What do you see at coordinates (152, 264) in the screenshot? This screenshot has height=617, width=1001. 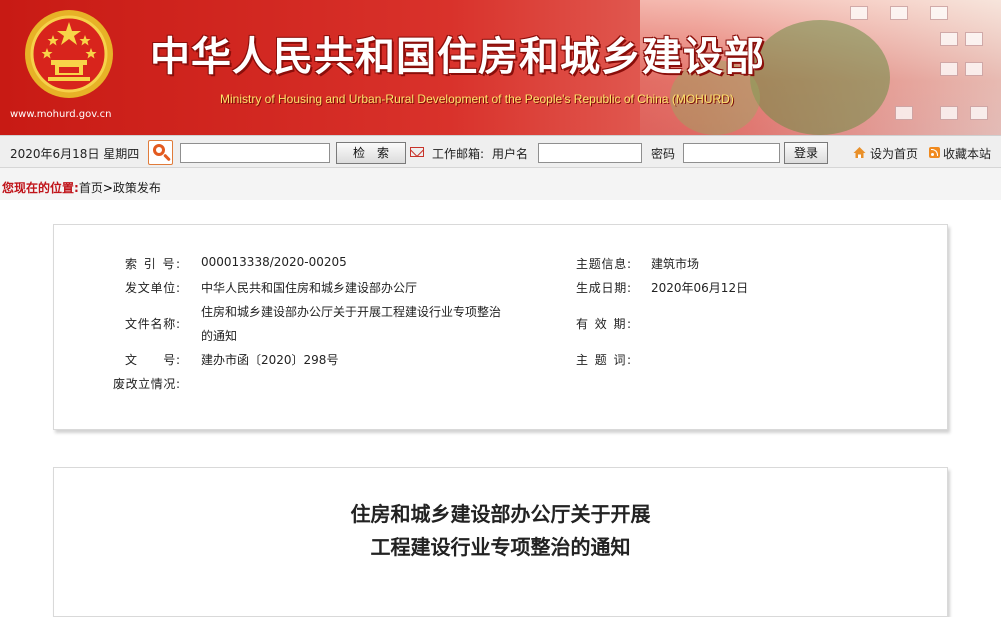 I see `index-label: 索 引 号:` at bounding box center [152, 264].